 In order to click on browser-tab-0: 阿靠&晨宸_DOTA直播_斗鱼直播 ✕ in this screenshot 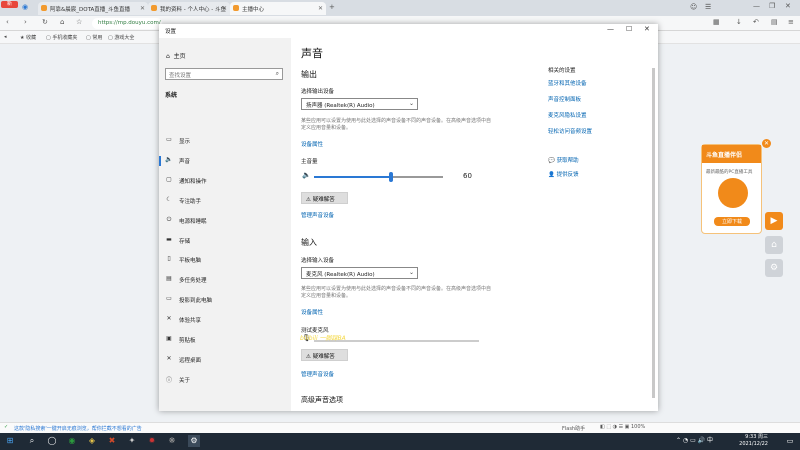, I will do `click(93, 8)`.